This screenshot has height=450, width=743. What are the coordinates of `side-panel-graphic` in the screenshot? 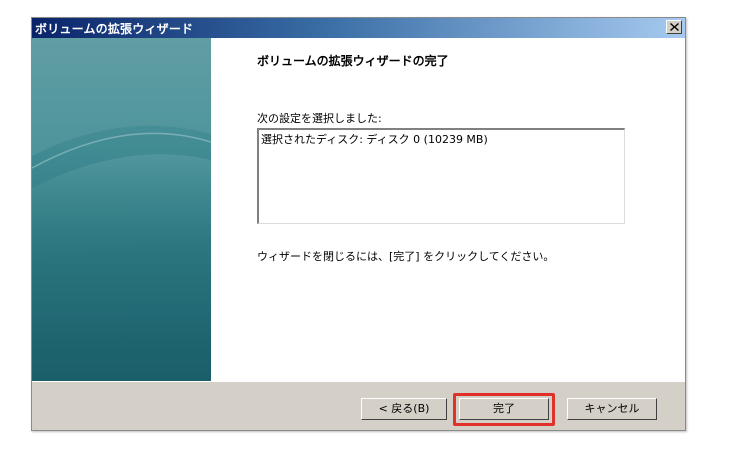 It's located at (121, 148).